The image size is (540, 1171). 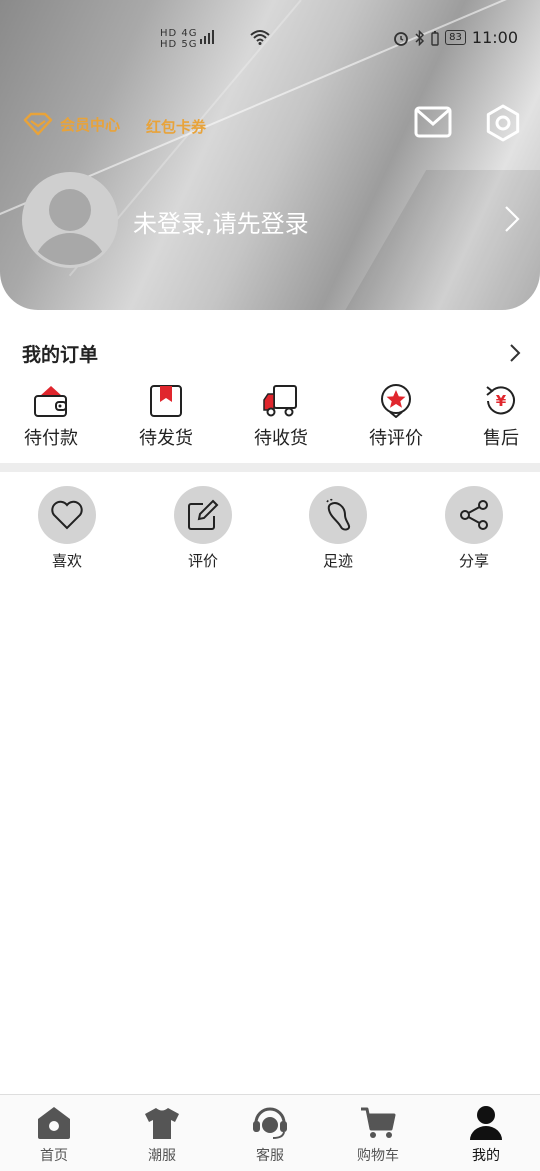 I want to click on order-label: 待发货, so click(x=166, y=438).